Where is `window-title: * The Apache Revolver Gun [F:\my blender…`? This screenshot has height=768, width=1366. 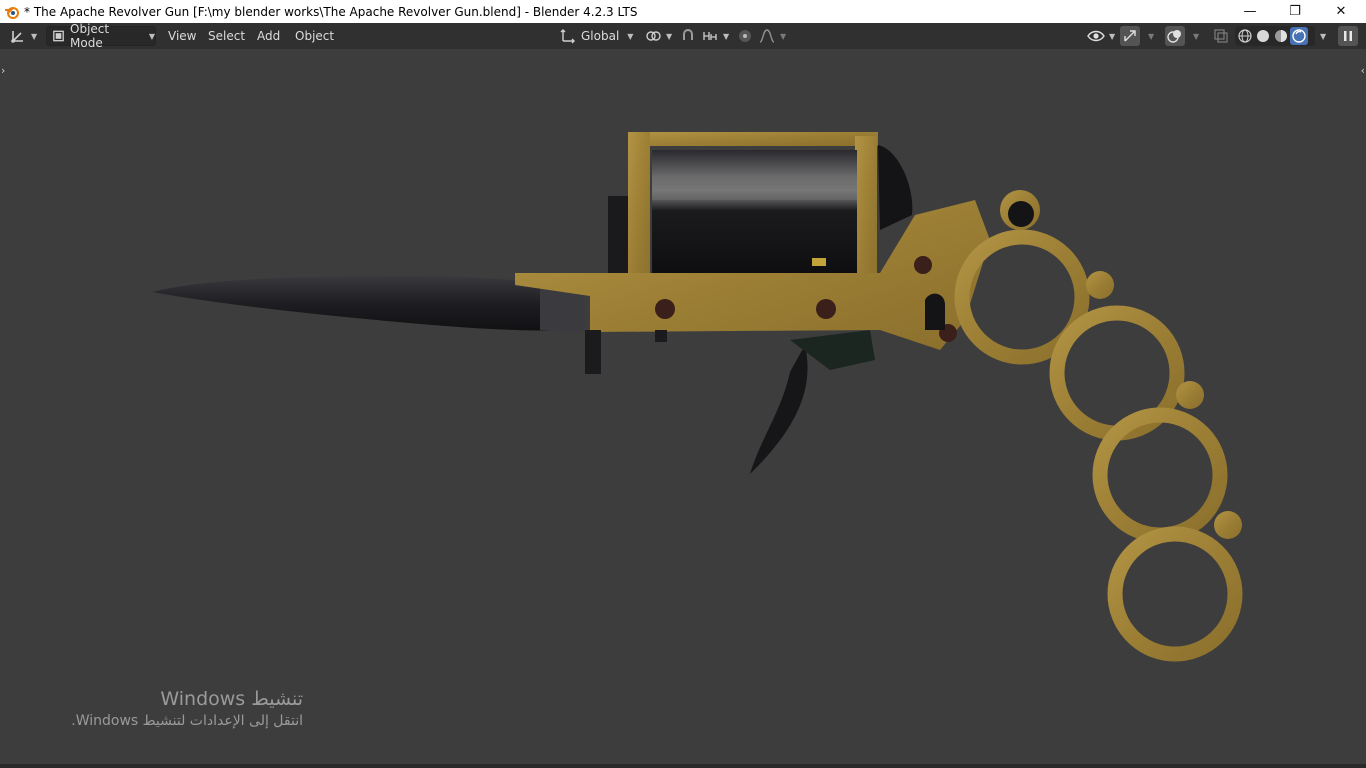 window-title: * The Apache Revolver Gun [F:\my blender… is located at coordinates (331, 11).